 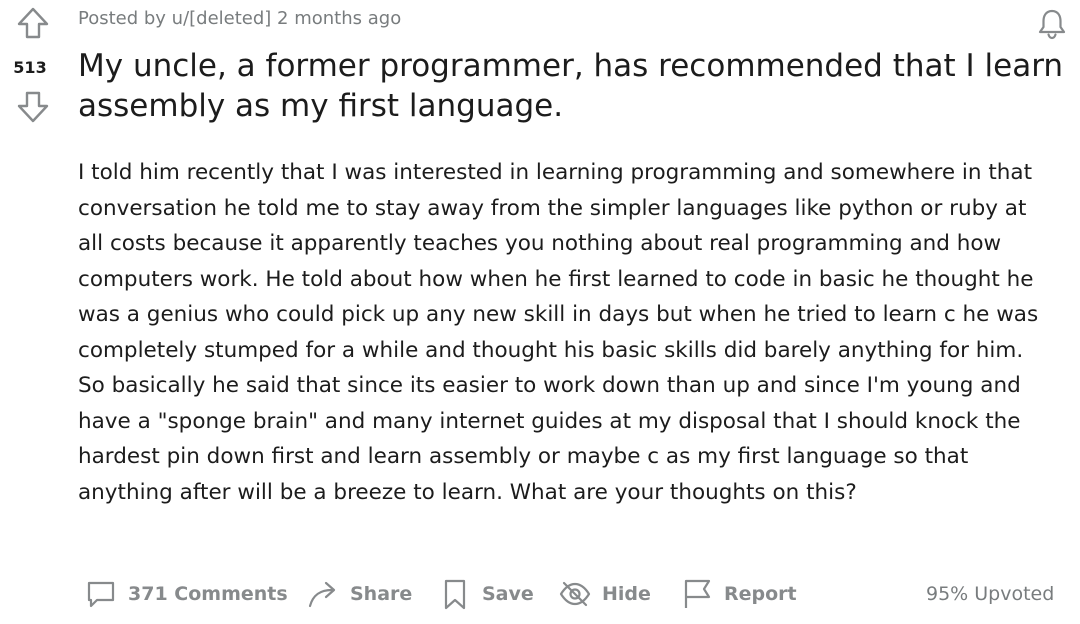 I want to click on share-arrow-icon, so click(x=322, y=594).